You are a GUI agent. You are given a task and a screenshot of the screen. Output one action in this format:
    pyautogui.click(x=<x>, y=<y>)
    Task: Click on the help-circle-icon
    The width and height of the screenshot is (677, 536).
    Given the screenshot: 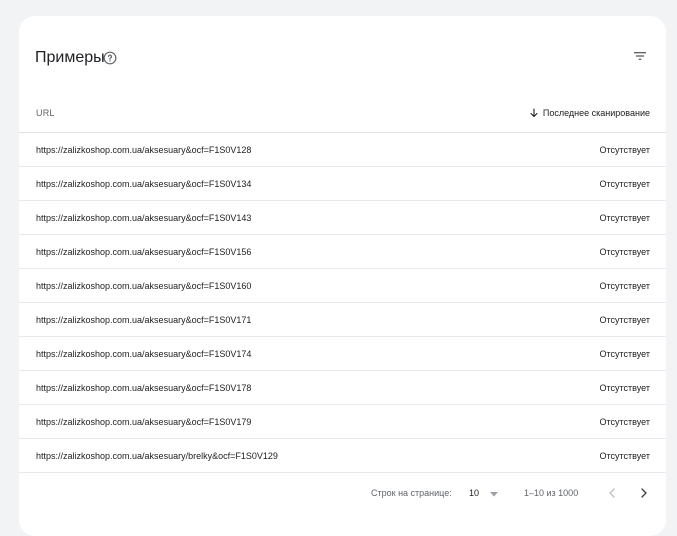 What is the action you would take?
    pyautogui.click(x=110, y=58)
    